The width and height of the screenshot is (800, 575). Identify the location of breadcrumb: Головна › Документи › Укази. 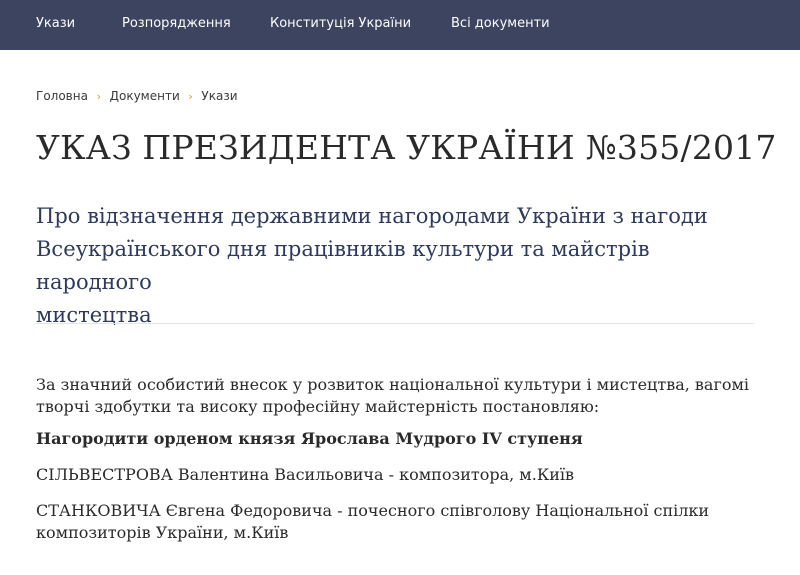
(137, 98).